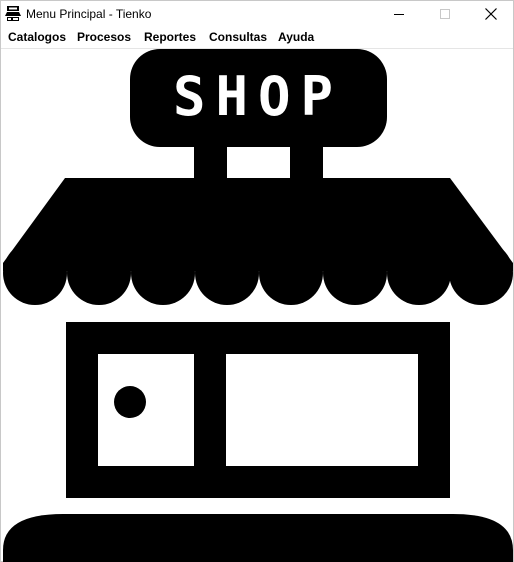 This screenshot has width=514, height=562. What do you see at coordinates (257, 14) in the screenshot?
I see `title-bar: Menu Principal - Tienko` at bounding box center [257, 14].